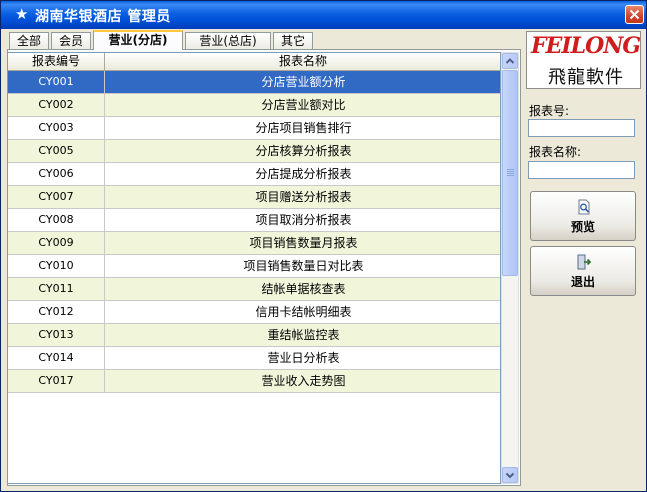 Image resolution: width=647 pixels, height=492 pixels. I want to click on report-name-cell: 分店核算分析报表, so click(303, 151).